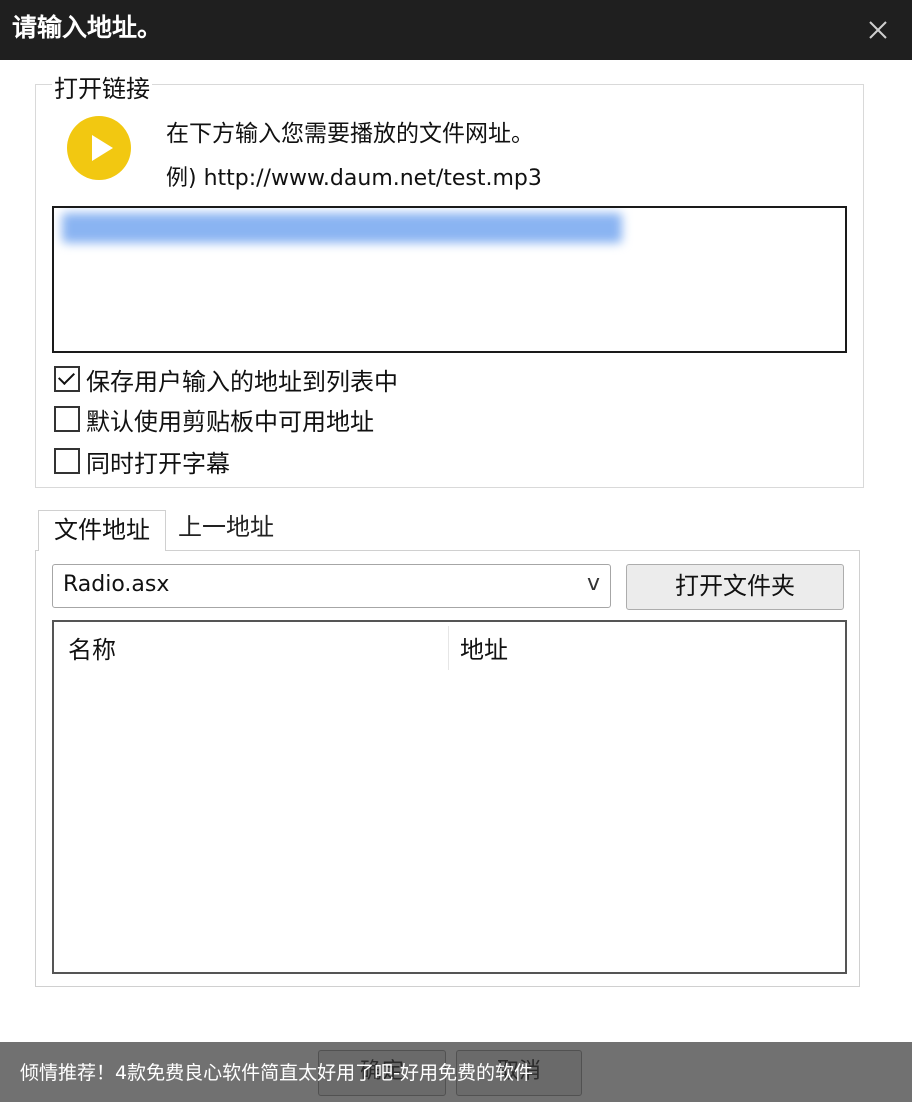 The width and height of the screenshot is (912, 1102). Describe the element at coordinates (456, 30) in the screenshot. I see `title-bar: 请输入地址。` at that location.